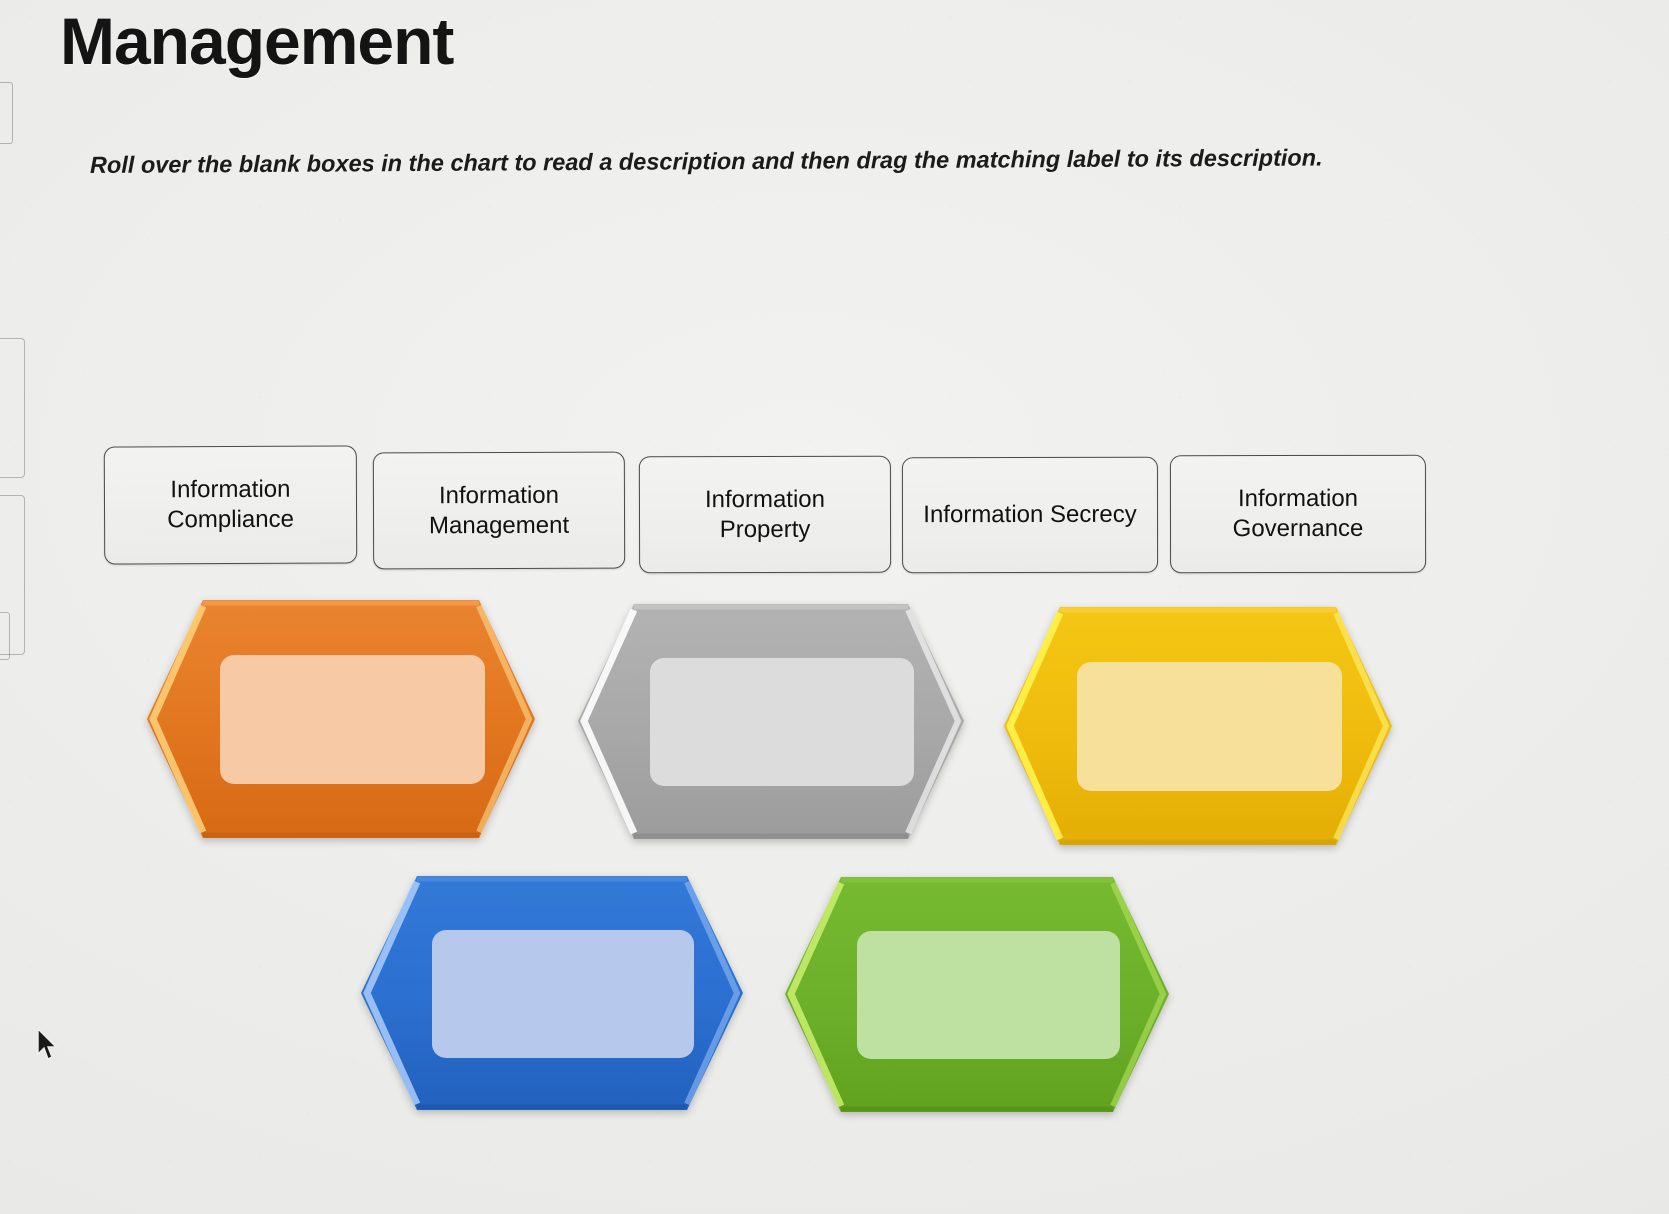 This screenshot has height=1214, width=1669. I want to click on hexagon-orange-icon, so click(341, 719).